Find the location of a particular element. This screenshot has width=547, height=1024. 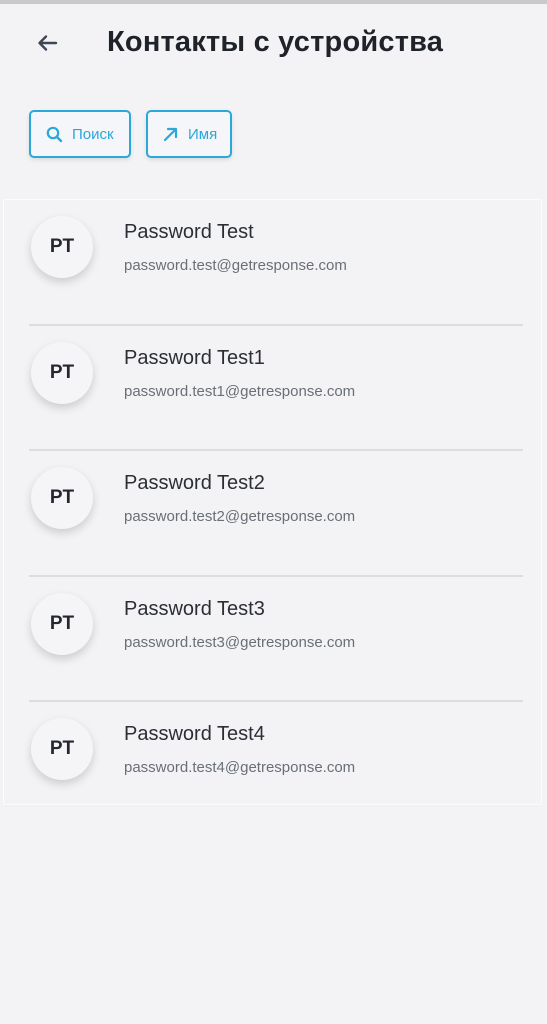

sort-by-name-button: Имя is located at coordinates (189, 134).